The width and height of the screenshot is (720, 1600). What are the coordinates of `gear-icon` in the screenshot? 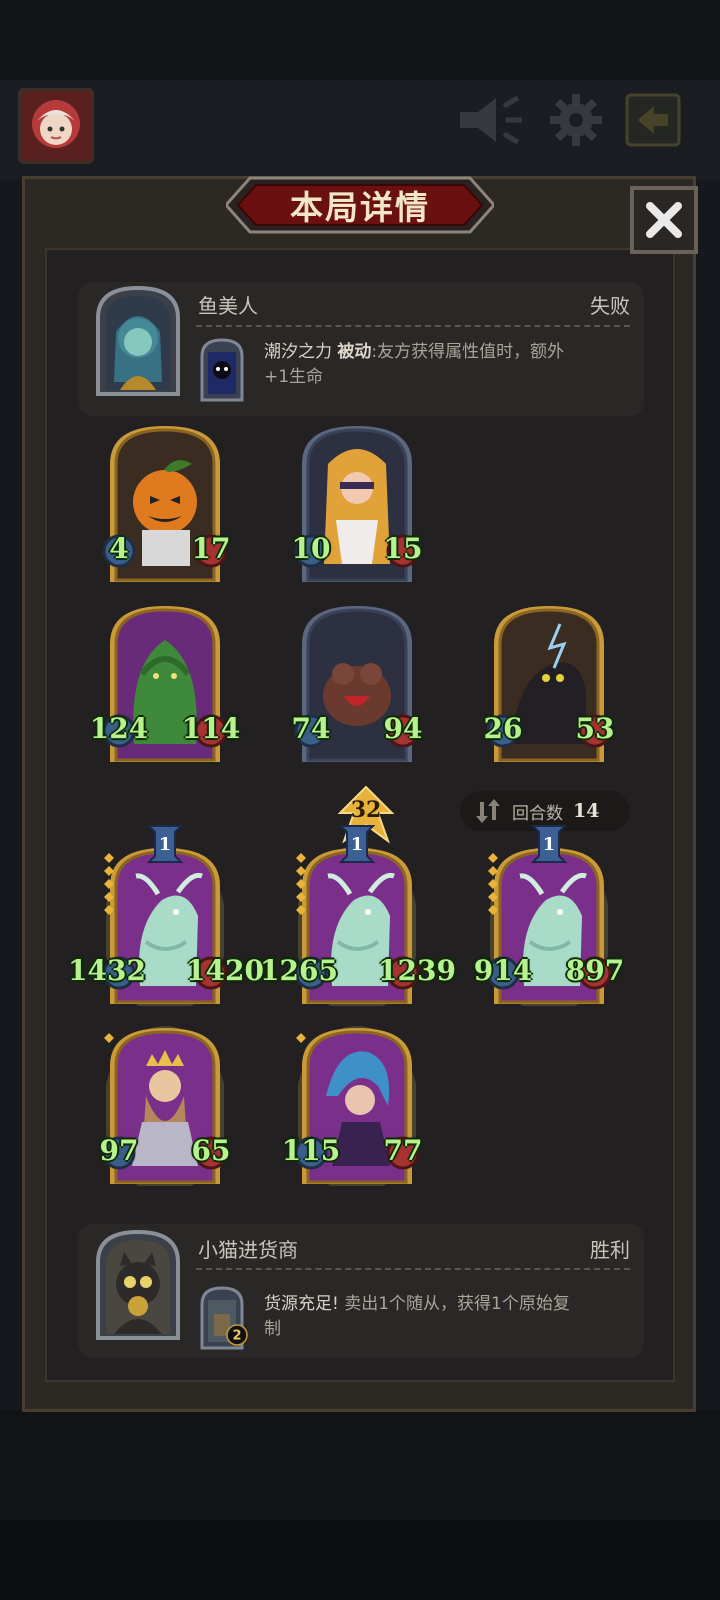 It's located at (576, 120).